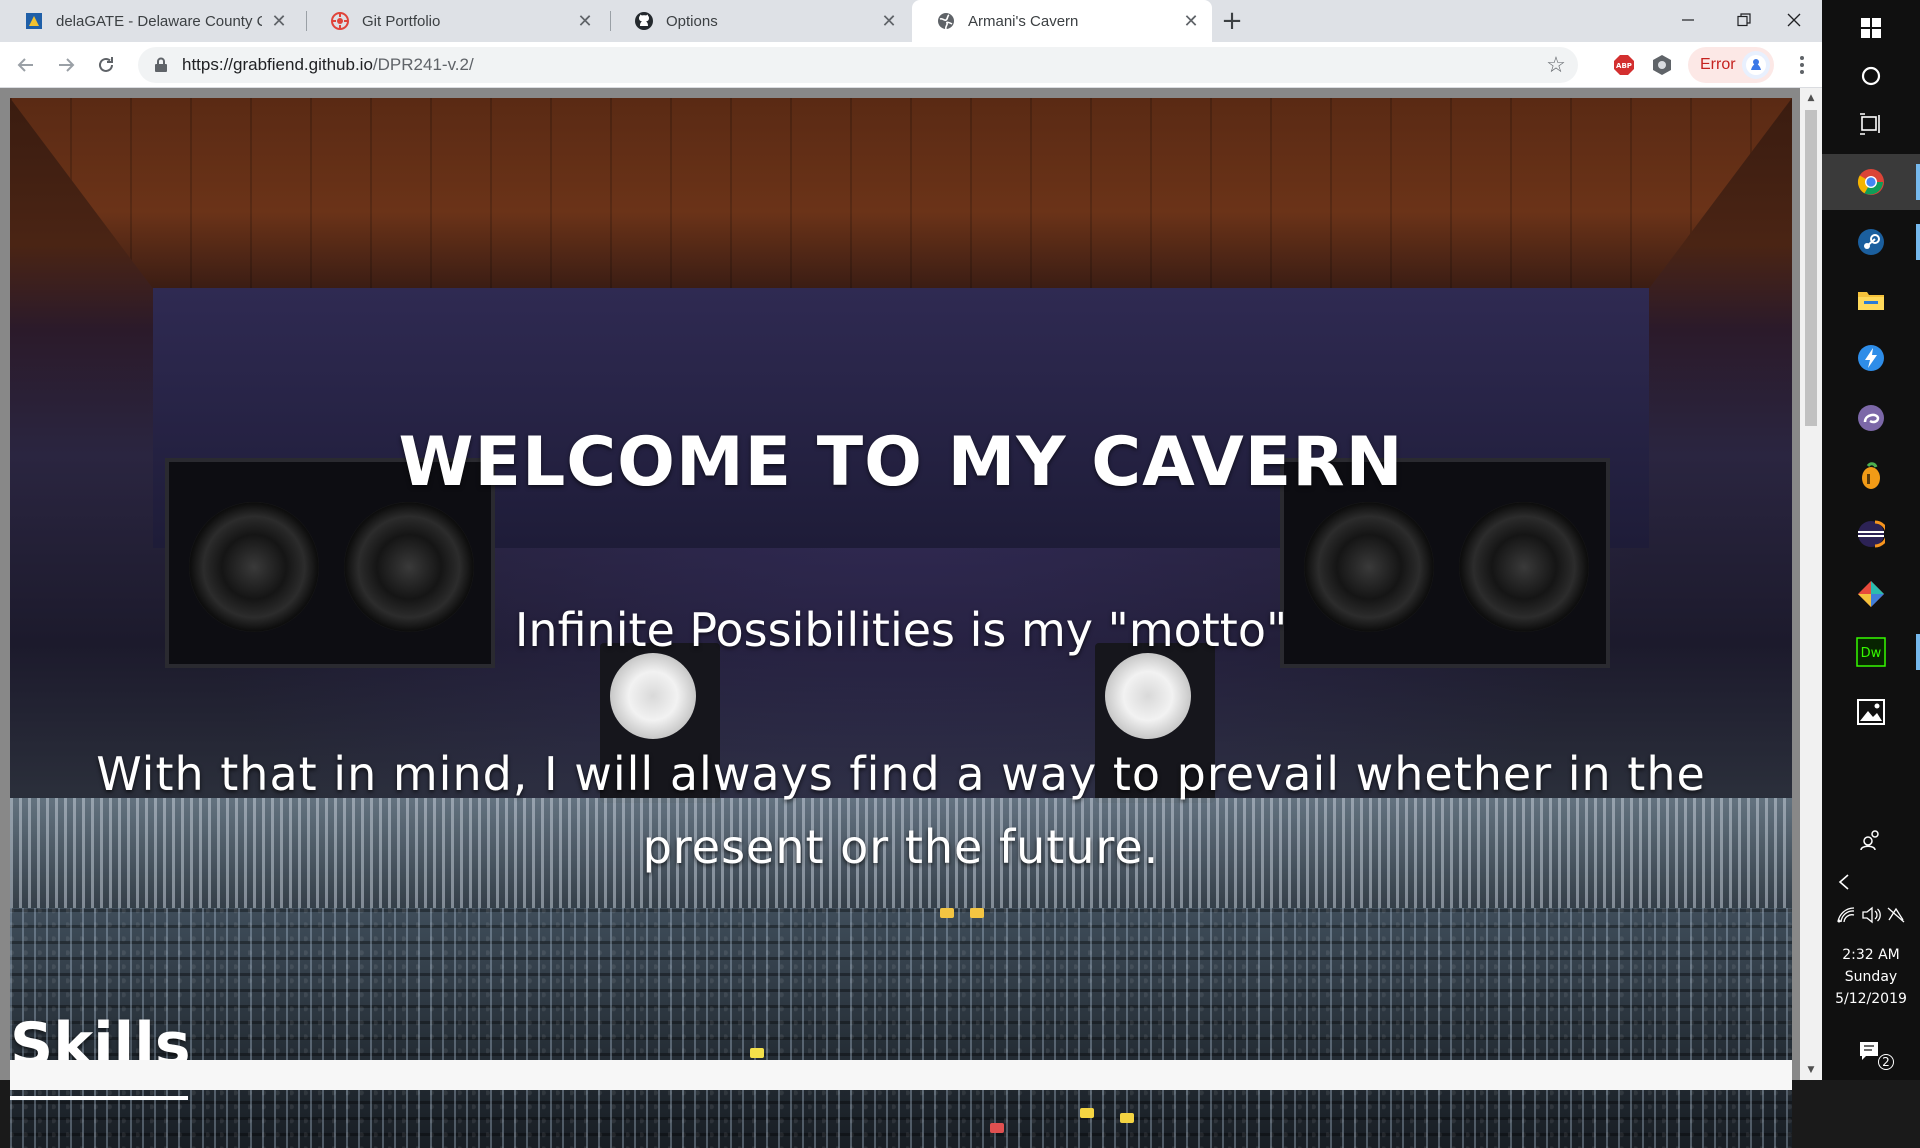 This screenshot has width=1920, height=1148. I want to click on taskbar-dreamweaver: Dw, so click(1871, 652).